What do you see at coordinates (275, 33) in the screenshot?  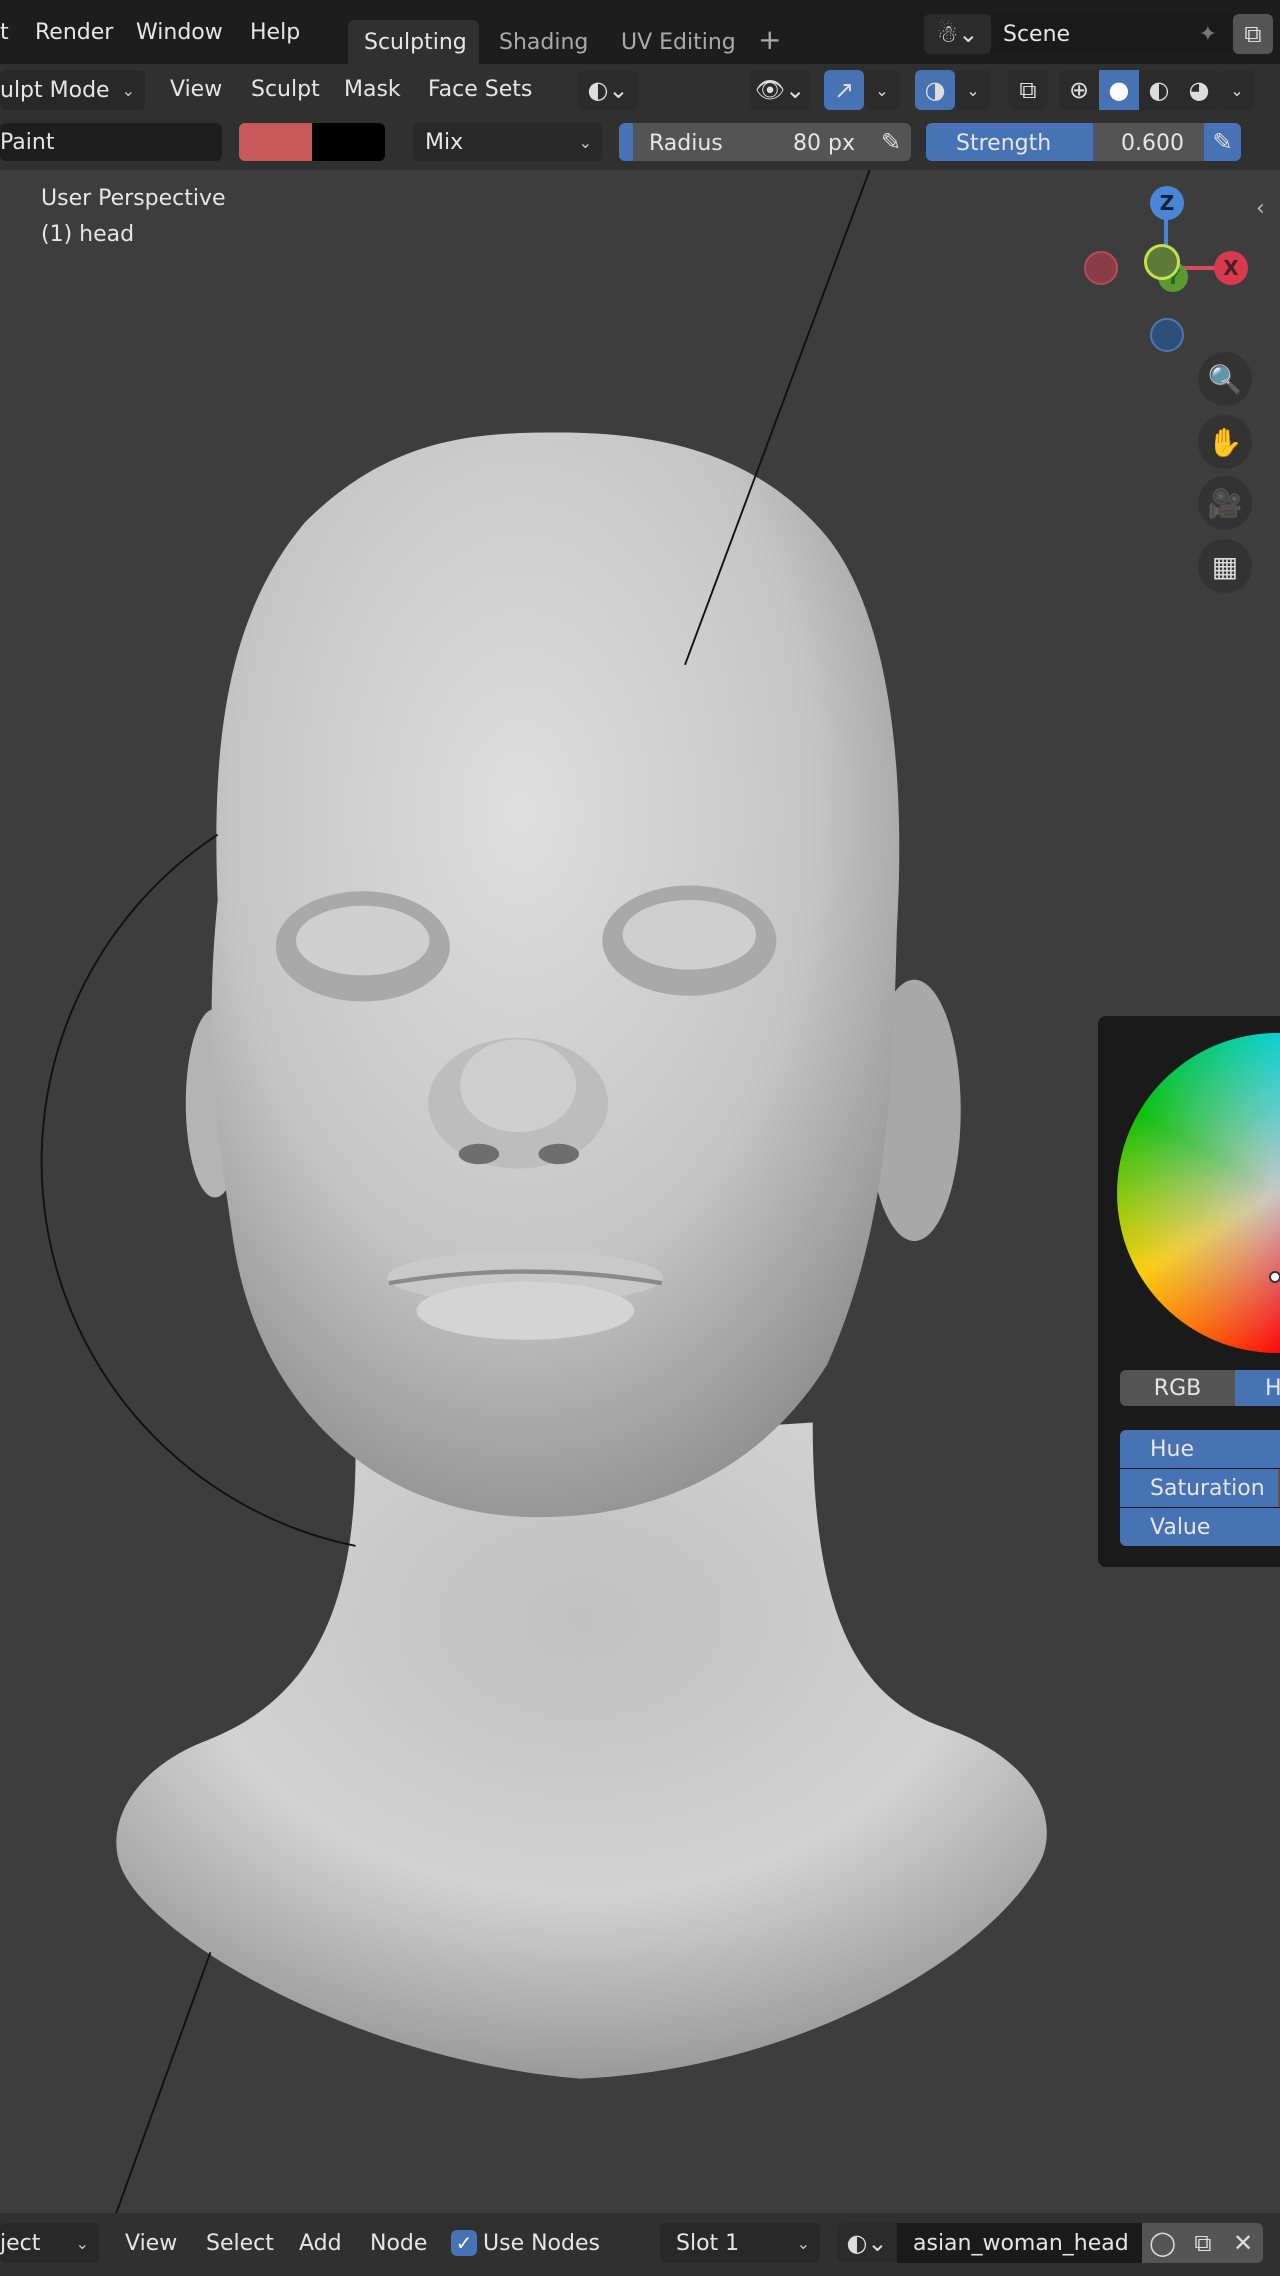 I see `menu-help: Help` at bounding box center [275, 33].